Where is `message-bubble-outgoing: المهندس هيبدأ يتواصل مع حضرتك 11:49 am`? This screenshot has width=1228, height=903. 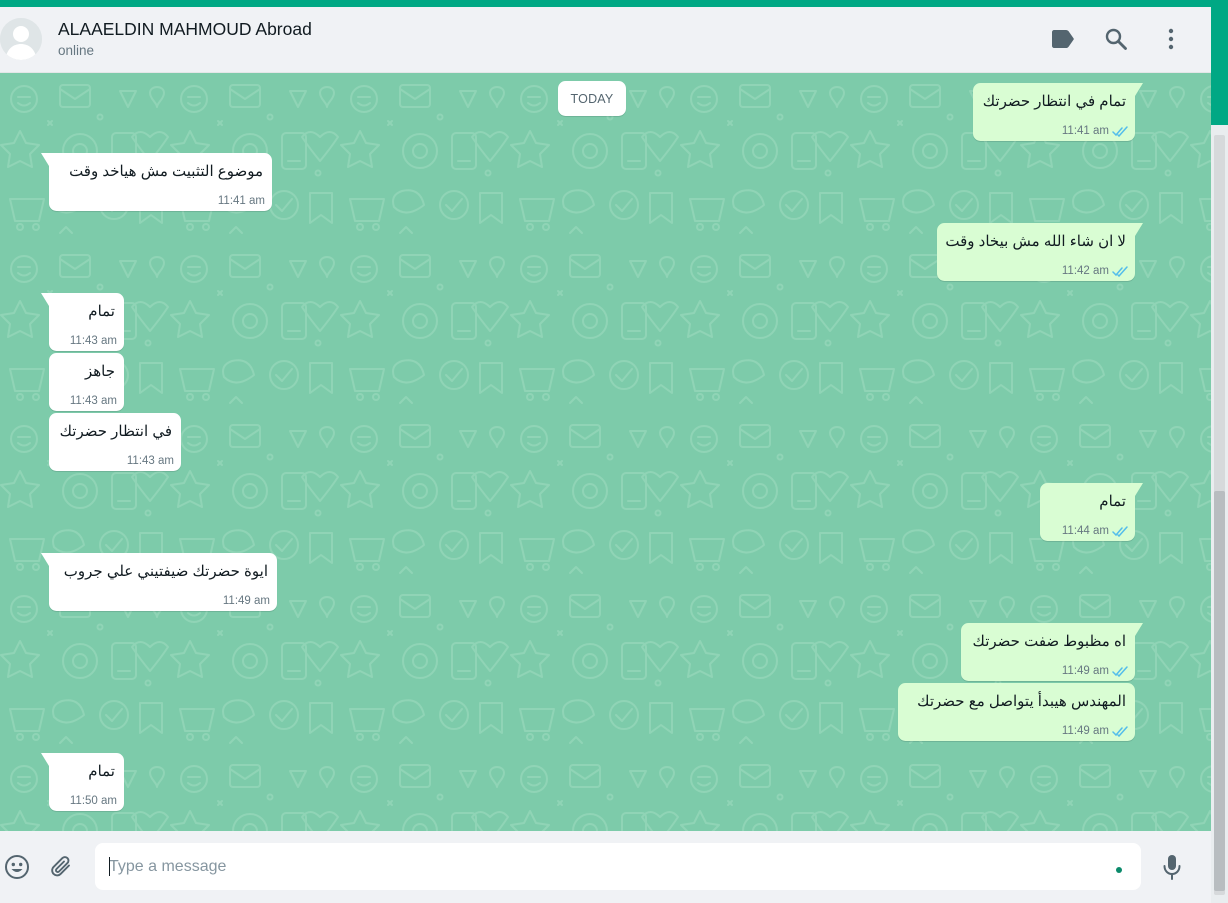
message-bubble-outgoing: المهندس هيبدأ يتواصل مع حضرتك 11:49 am is located at coordinates (1016, 712).